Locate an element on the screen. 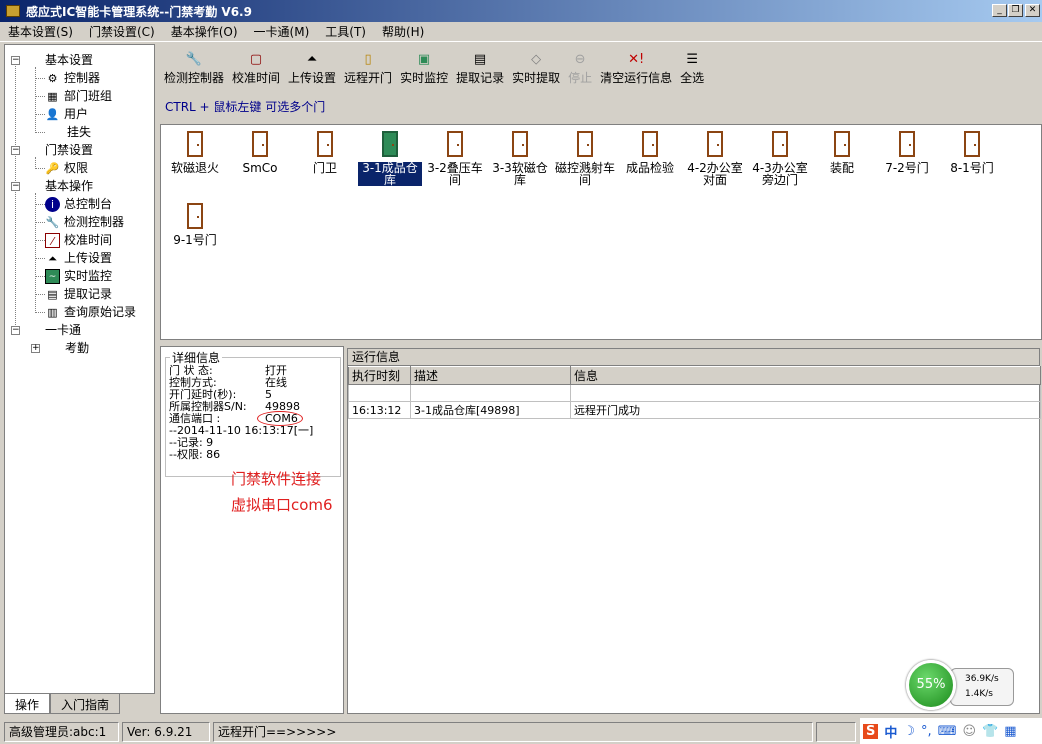  door-item: 8-1号门 is located at coordinates (972, 152).